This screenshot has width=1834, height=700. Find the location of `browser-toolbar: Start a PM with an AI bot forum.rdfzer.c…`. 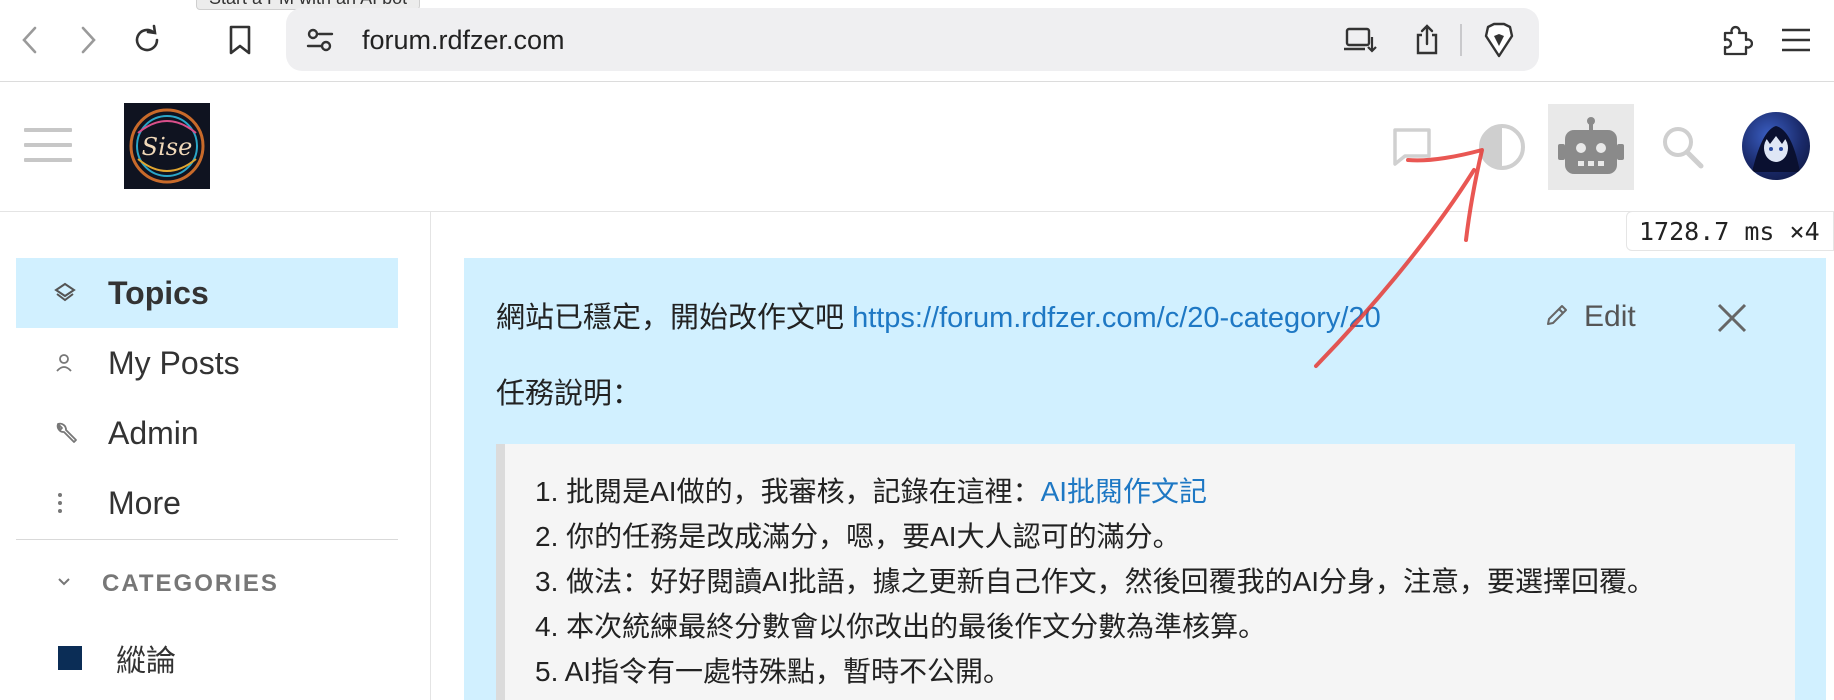

browser-toolbar: Start a PM with an AI bot forum.rdfzer.c… is located at coordinates (917, 41).